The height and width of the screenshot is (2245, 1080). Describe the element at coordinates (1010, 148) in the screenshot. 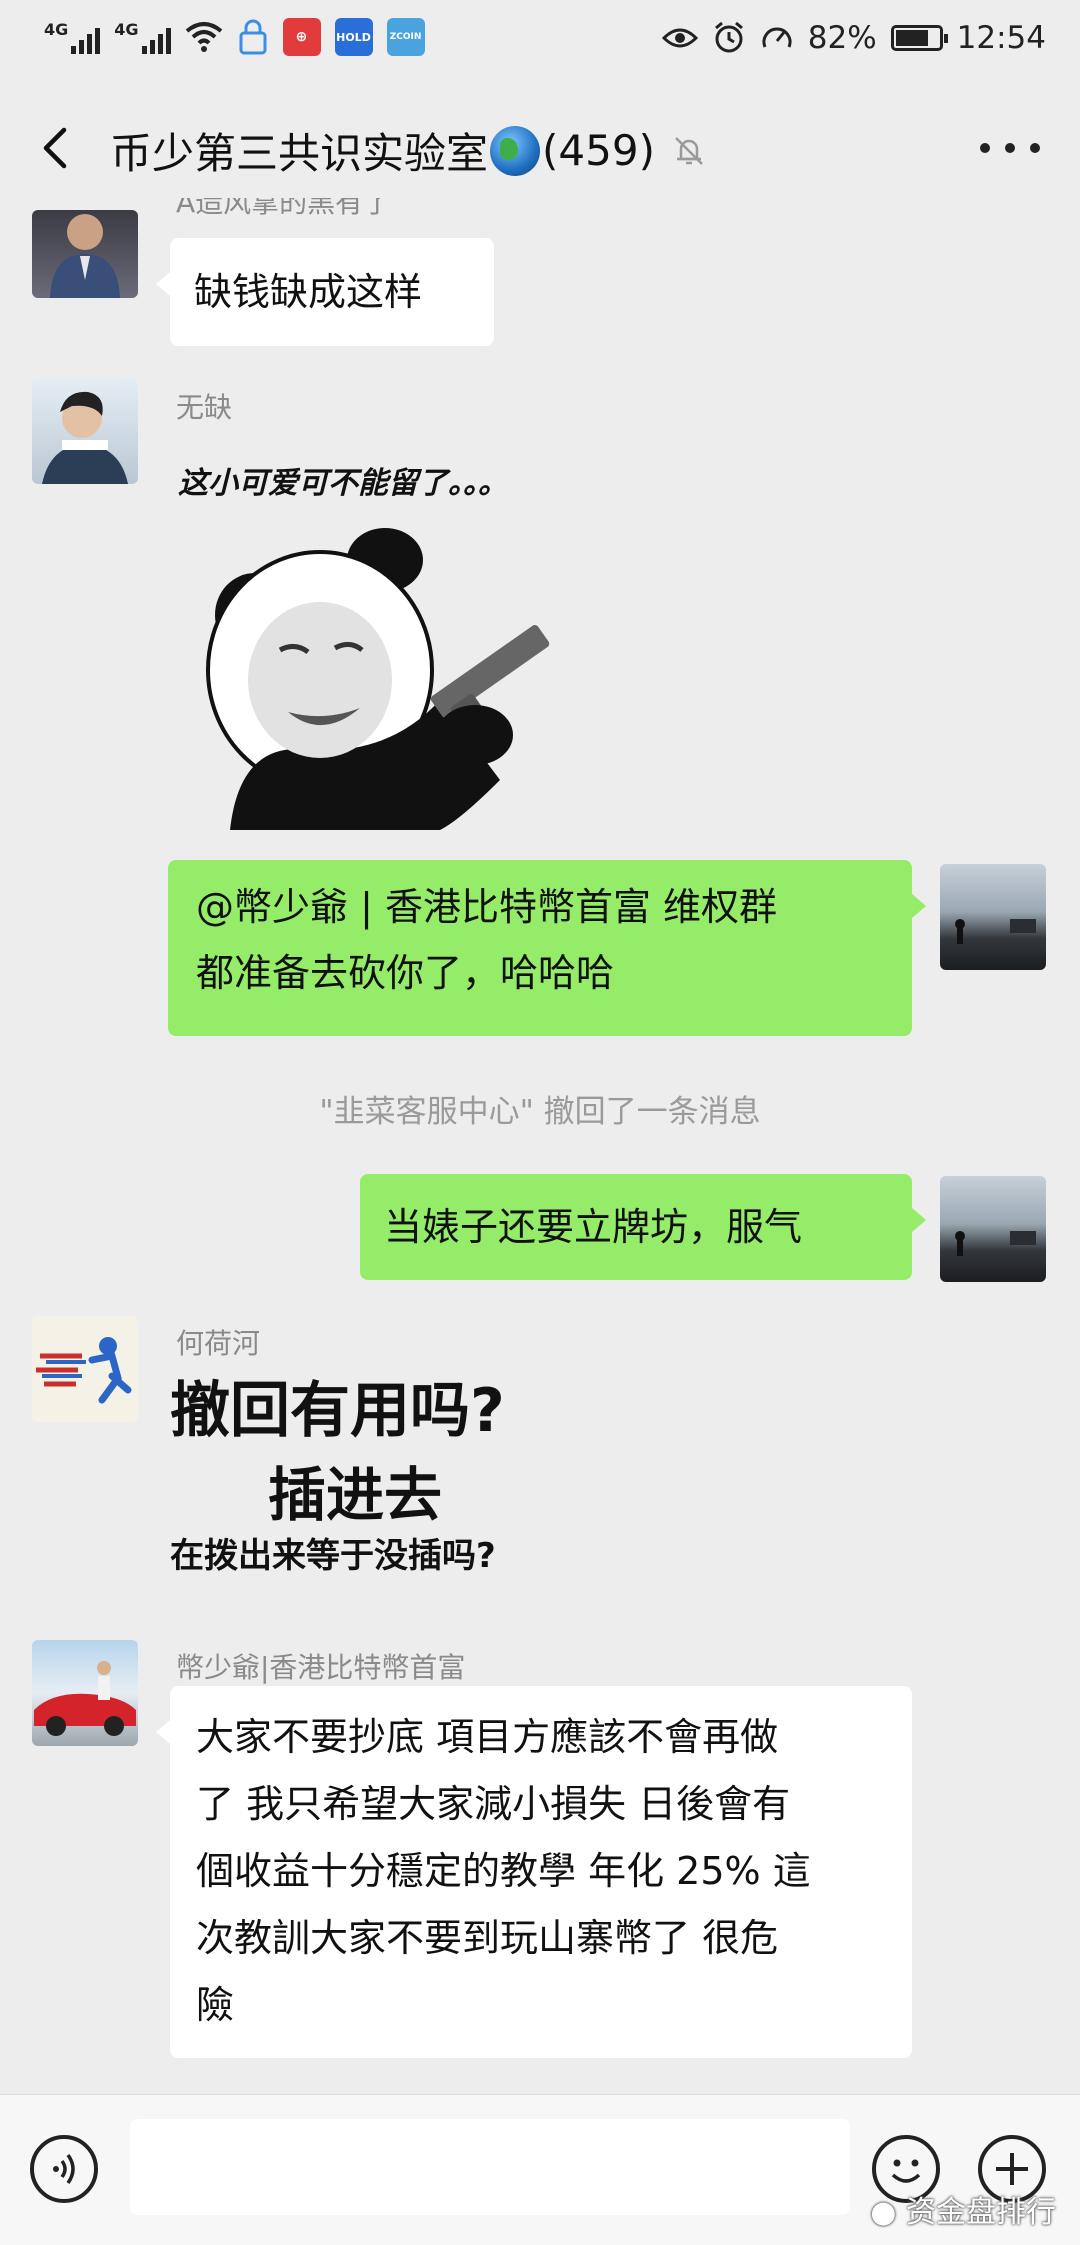

I see `more-icon` at that location.